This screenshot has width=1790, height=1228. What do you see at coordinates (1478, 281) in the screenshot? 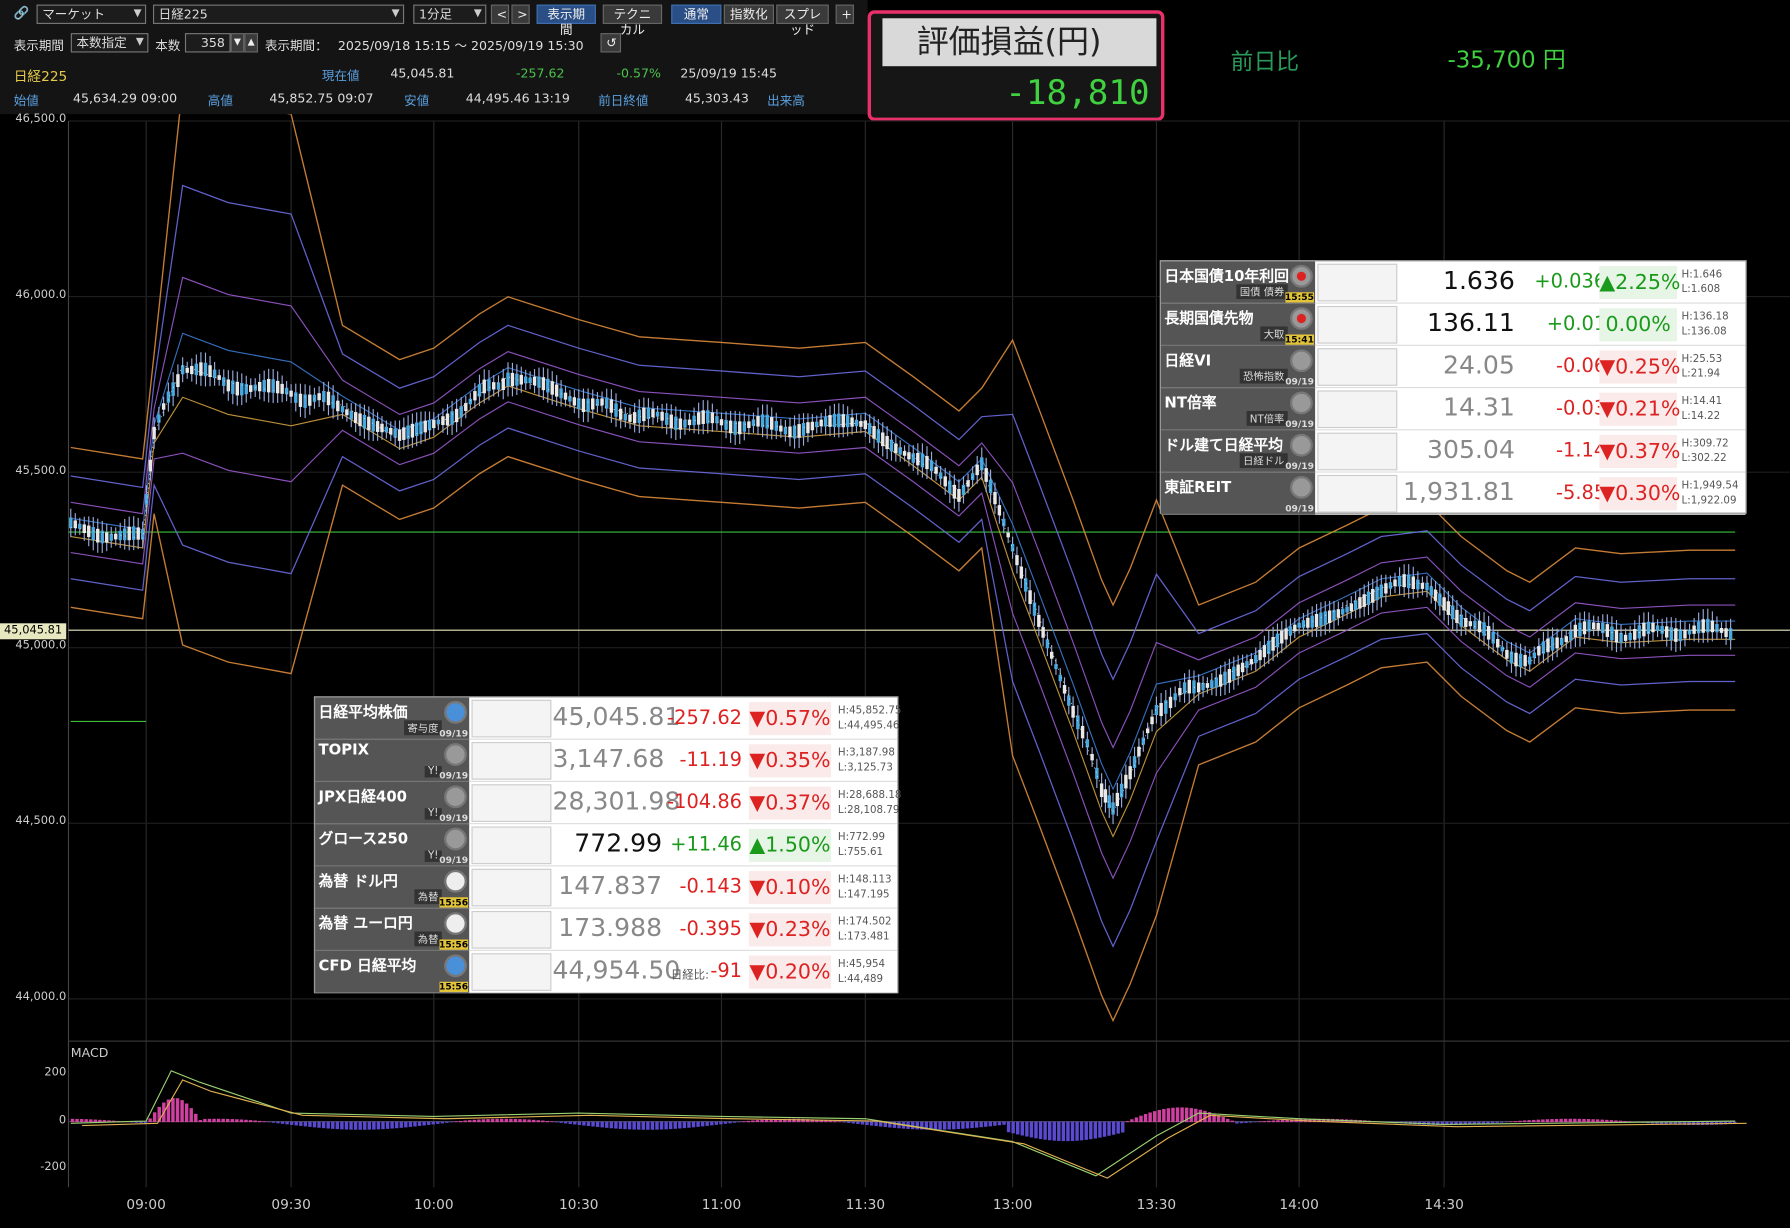
I see `market-value: 1.636` at bounding box center [1478, 281].